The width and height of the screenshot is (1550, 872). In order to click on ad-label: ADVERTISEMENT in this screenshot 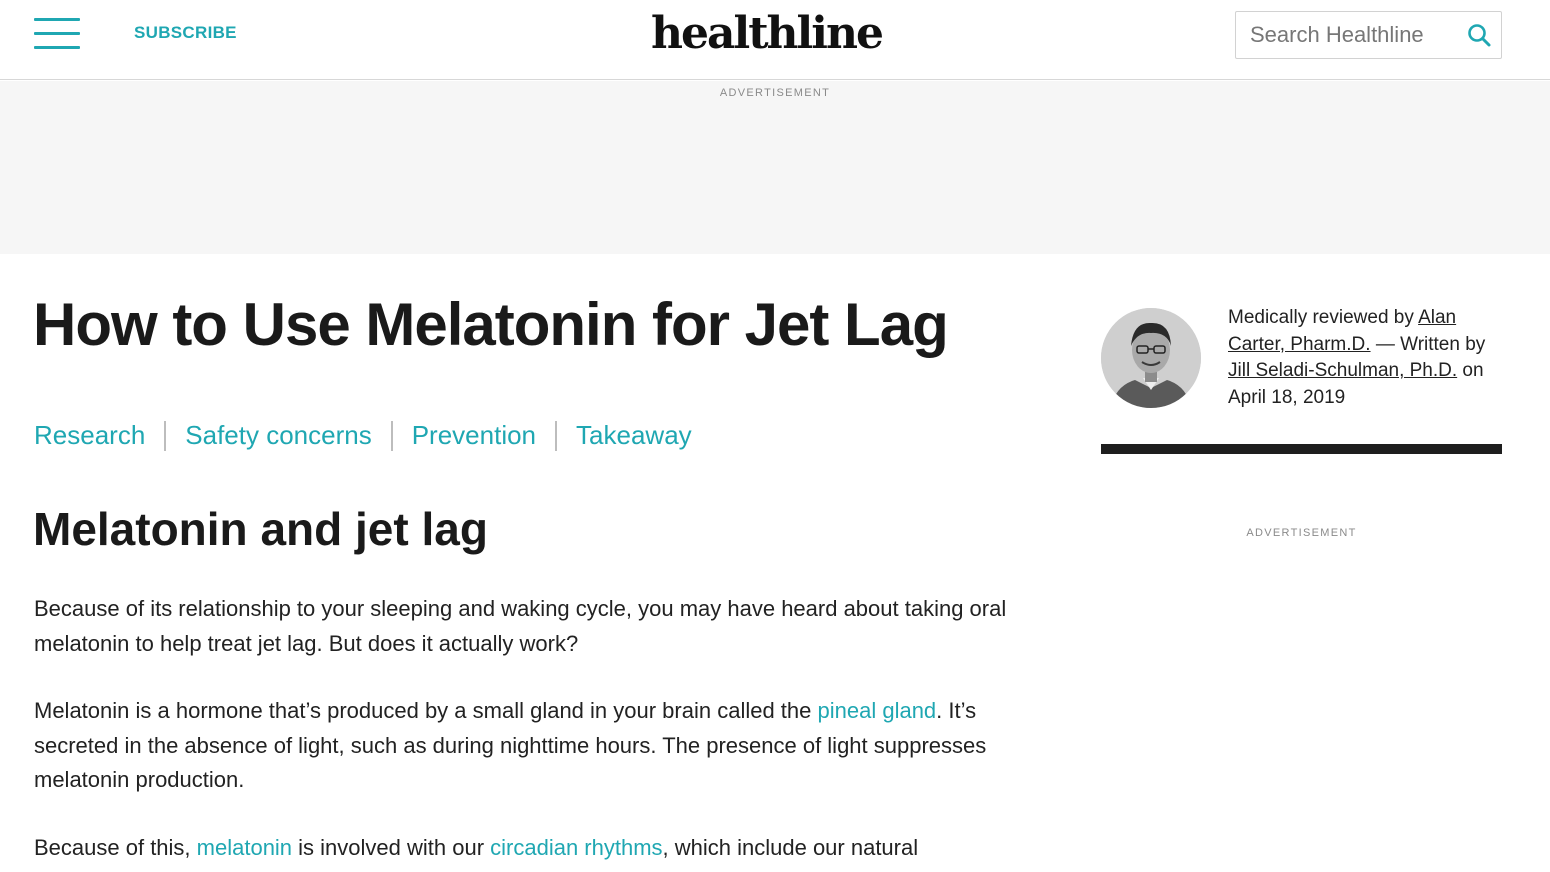, I will do `click(775, 93)`.